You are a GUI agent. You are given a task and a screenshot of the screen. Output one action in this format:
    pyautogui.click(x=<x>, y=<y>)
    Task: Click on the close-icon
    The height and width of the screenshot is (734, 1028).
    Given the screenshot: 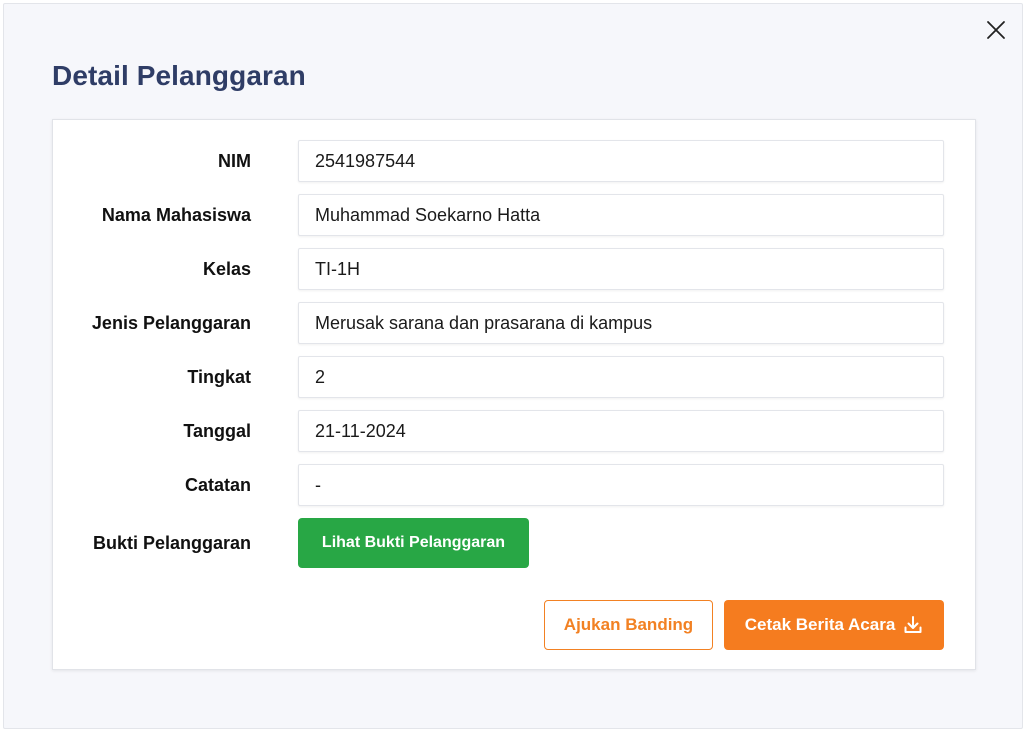 What is the action you would take?
    pyautogui.click(x=996, y=30)
    